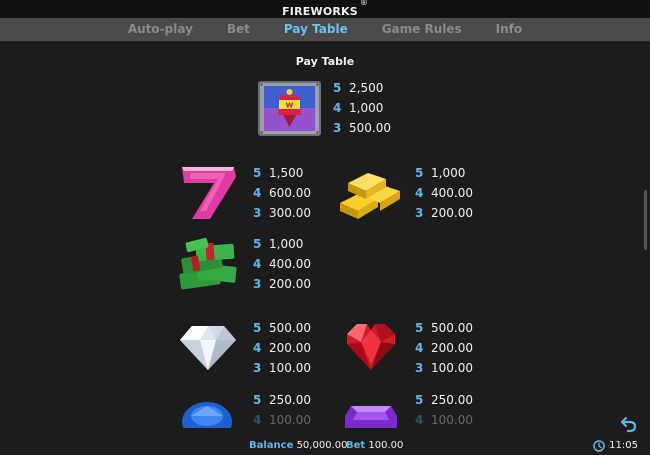 This screenshot has width=650, height=455. I want to click on bet-value: 100.00, so click(386, 445).